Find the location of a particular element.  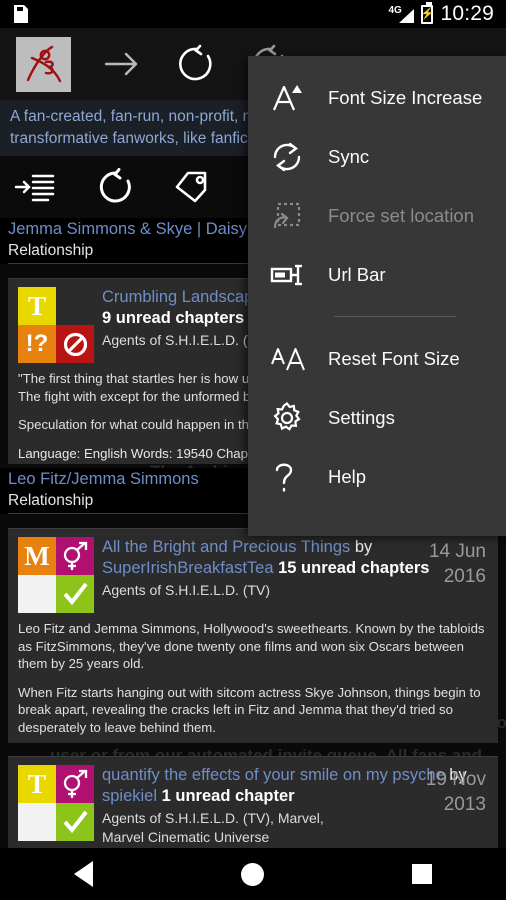

menu-item-reset-font-size: Reset Font Size is located at coordinates (377, 358).